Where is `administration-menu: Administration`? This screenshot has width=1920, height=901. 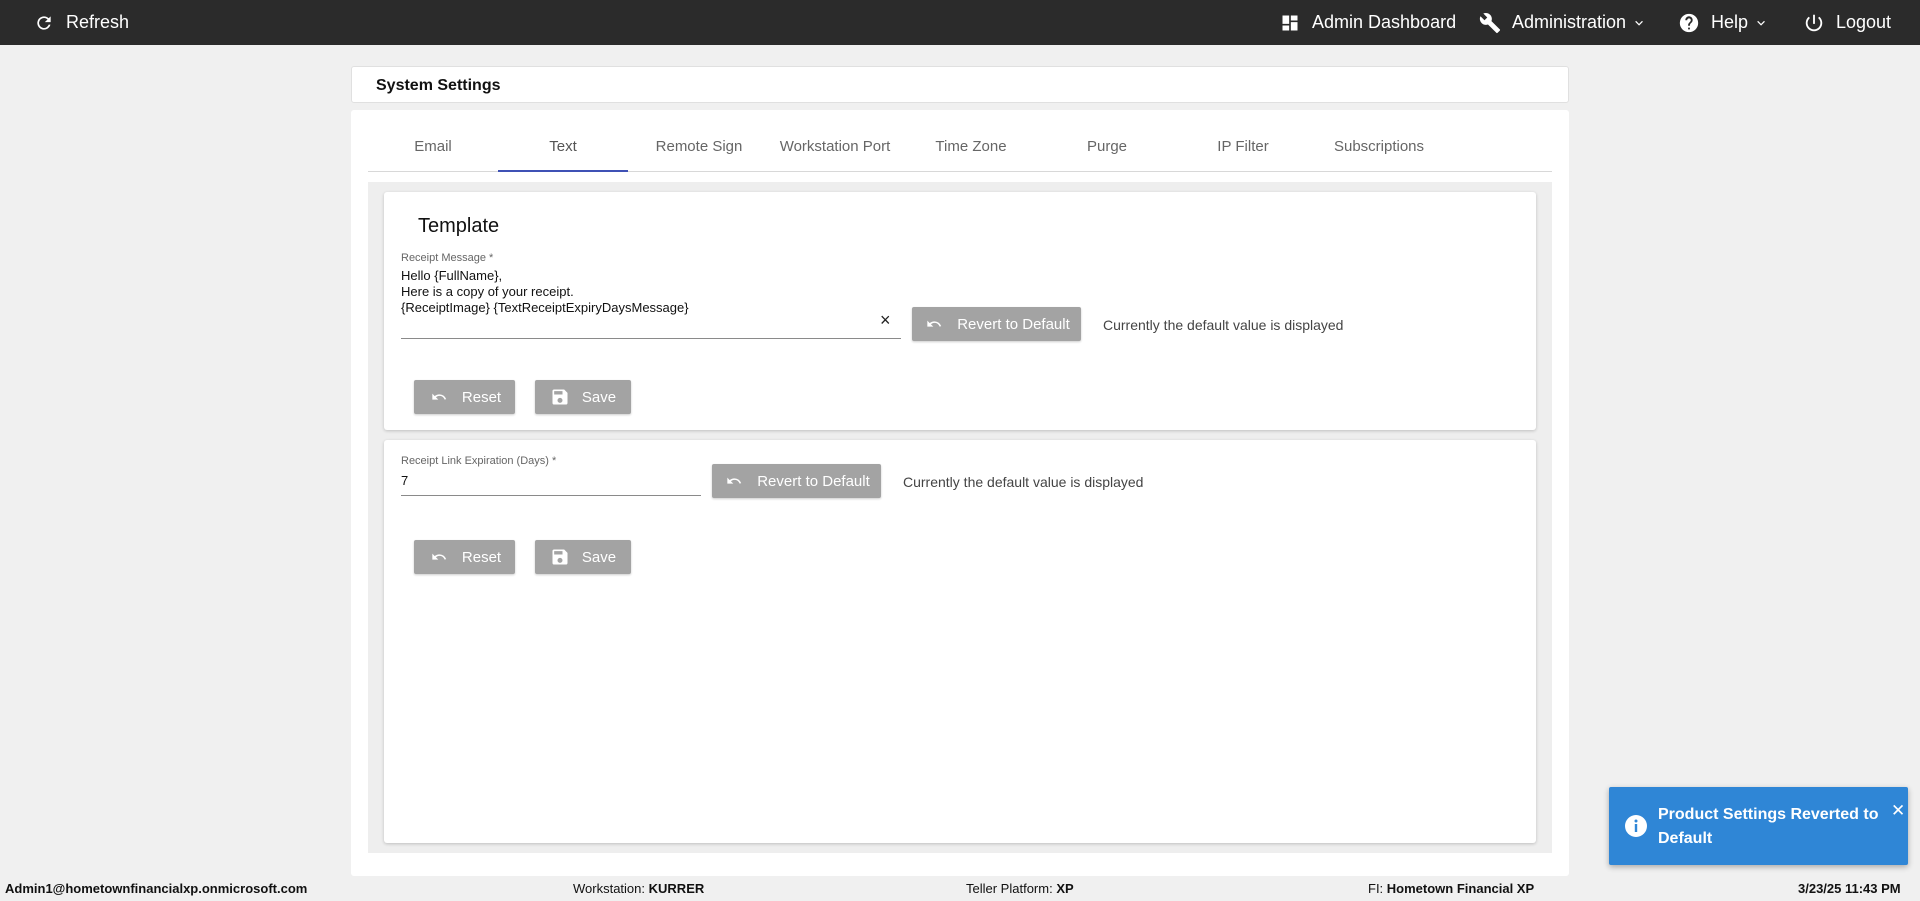 administration-menu: Administration is located at coordinates (1562, 22).